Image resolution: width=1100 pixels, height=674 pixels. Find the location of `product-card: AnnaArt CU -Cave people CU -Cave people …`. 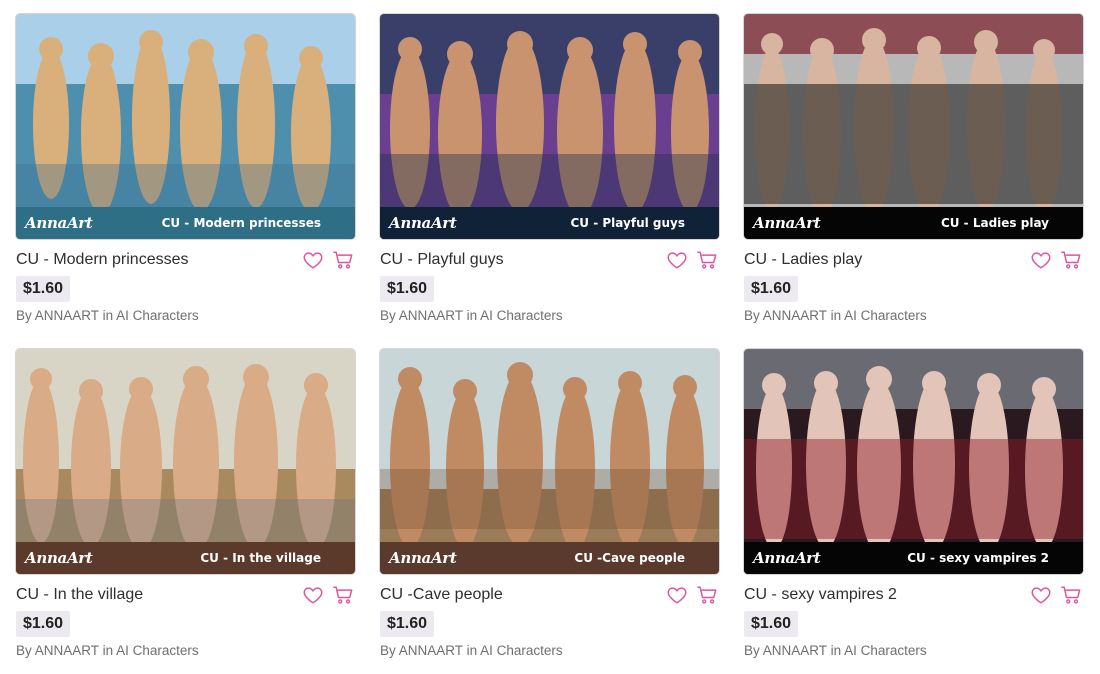

product-card: AnnaArt CU -Cave people CU -Cave people … is located at coordinates (549, 511).